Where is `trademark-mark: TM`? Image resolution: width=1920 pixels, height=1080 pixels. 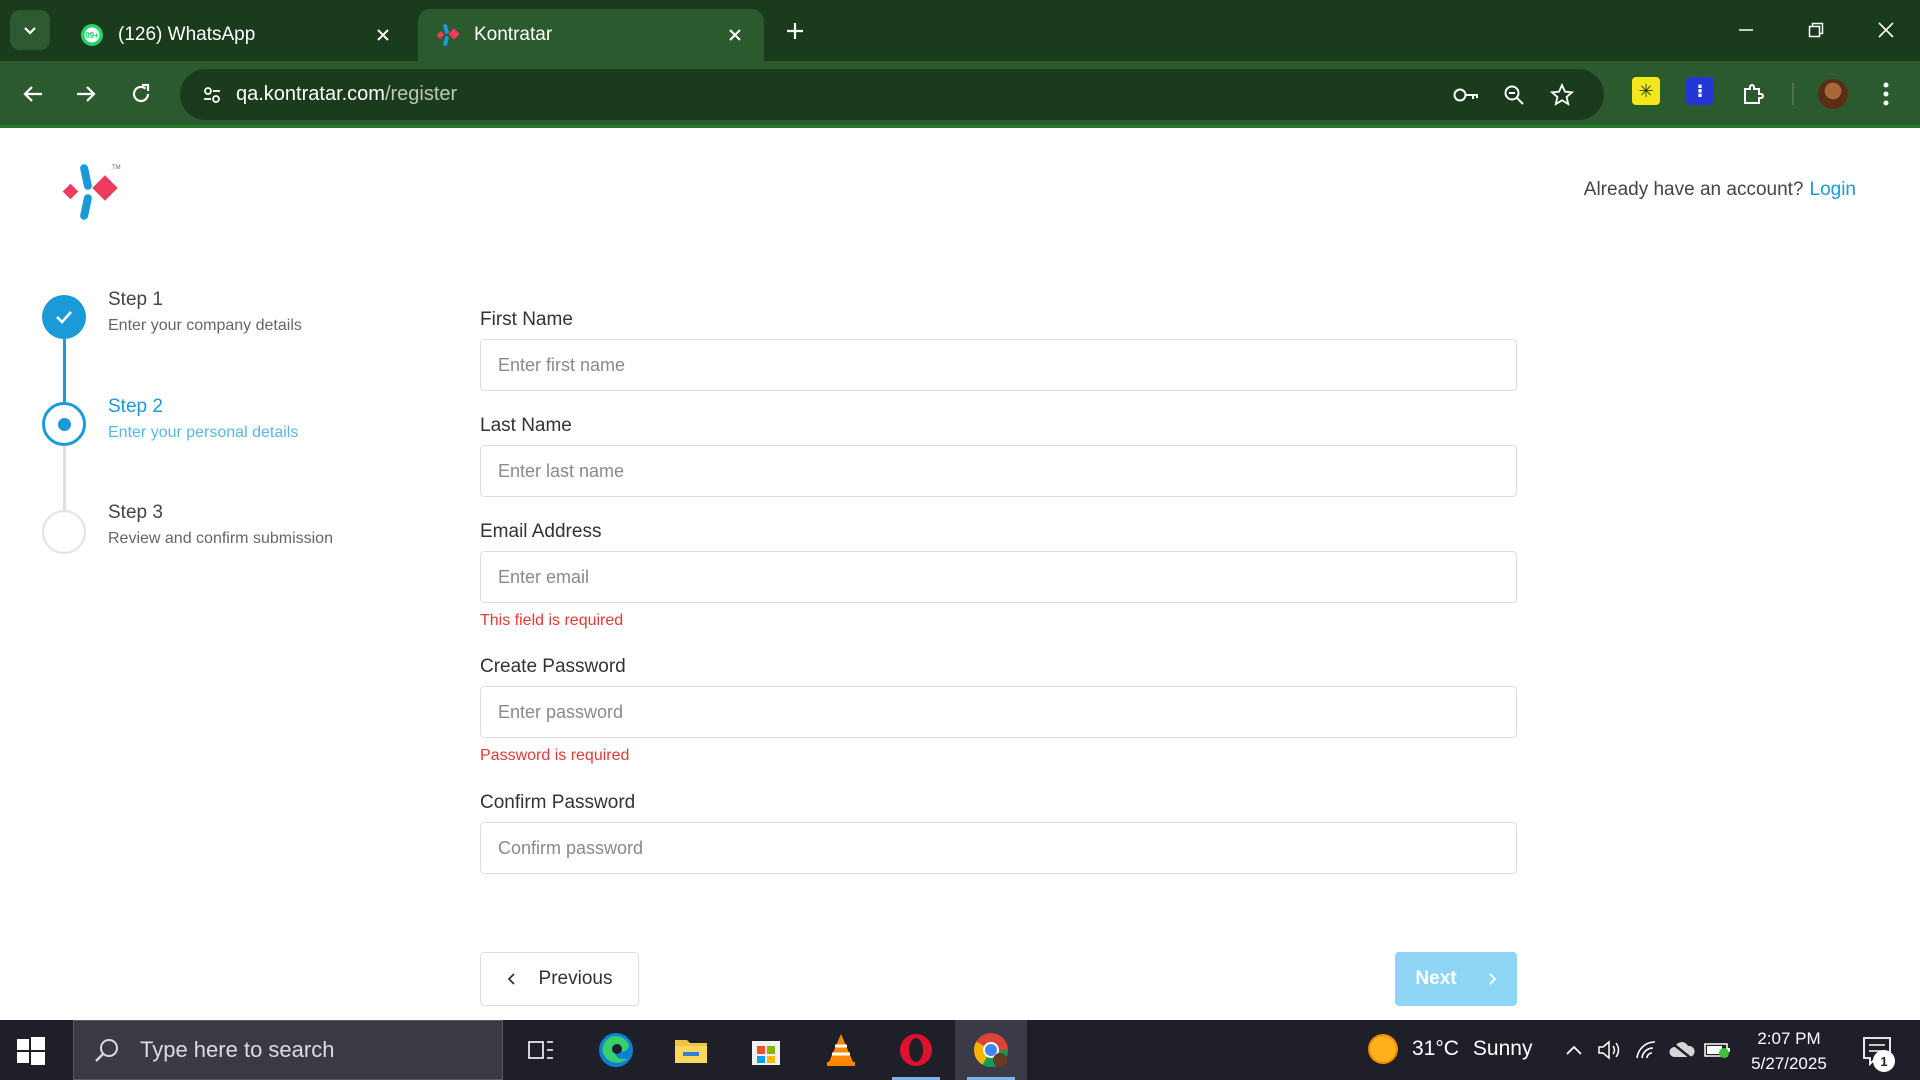 trademark-mark: TM is located at coordinates (116, 168).